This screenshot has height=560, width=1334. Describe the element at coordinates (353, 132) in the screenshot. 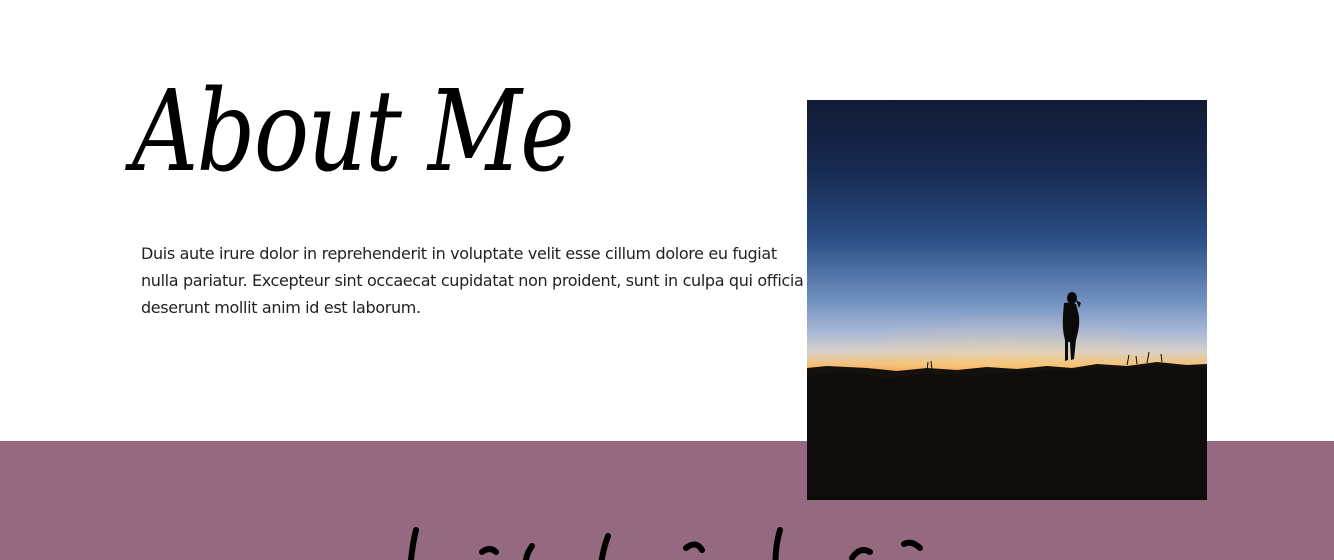

I see `about-title: About Me` at that location.